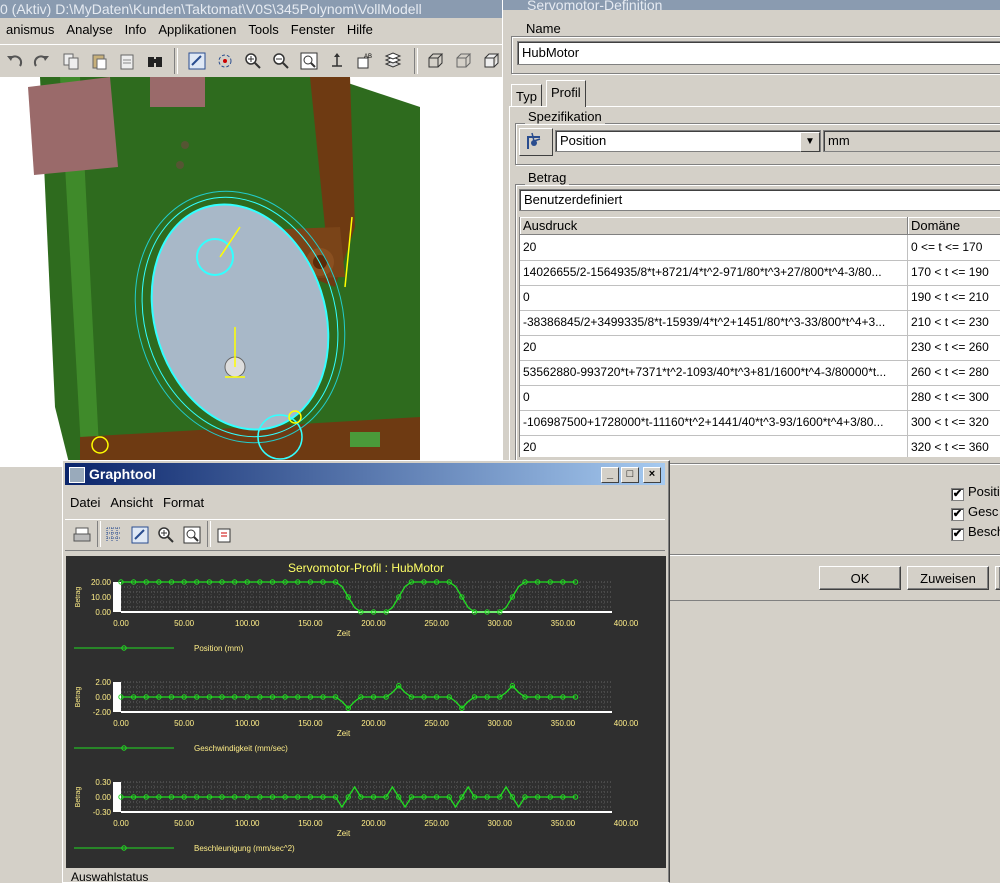 The height and width of the screenshot is (883, 1000). What do you see at coordinates (313, 30) in the screenshot?
I see `menu-fenster: Fenster` at bounding box center [313, 30].